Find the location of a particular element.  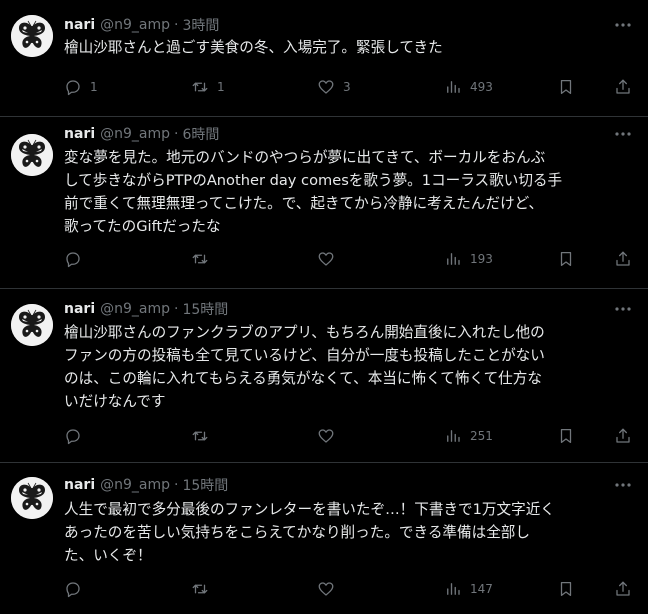

view-count: 193 is located at coordinates (481, 259).